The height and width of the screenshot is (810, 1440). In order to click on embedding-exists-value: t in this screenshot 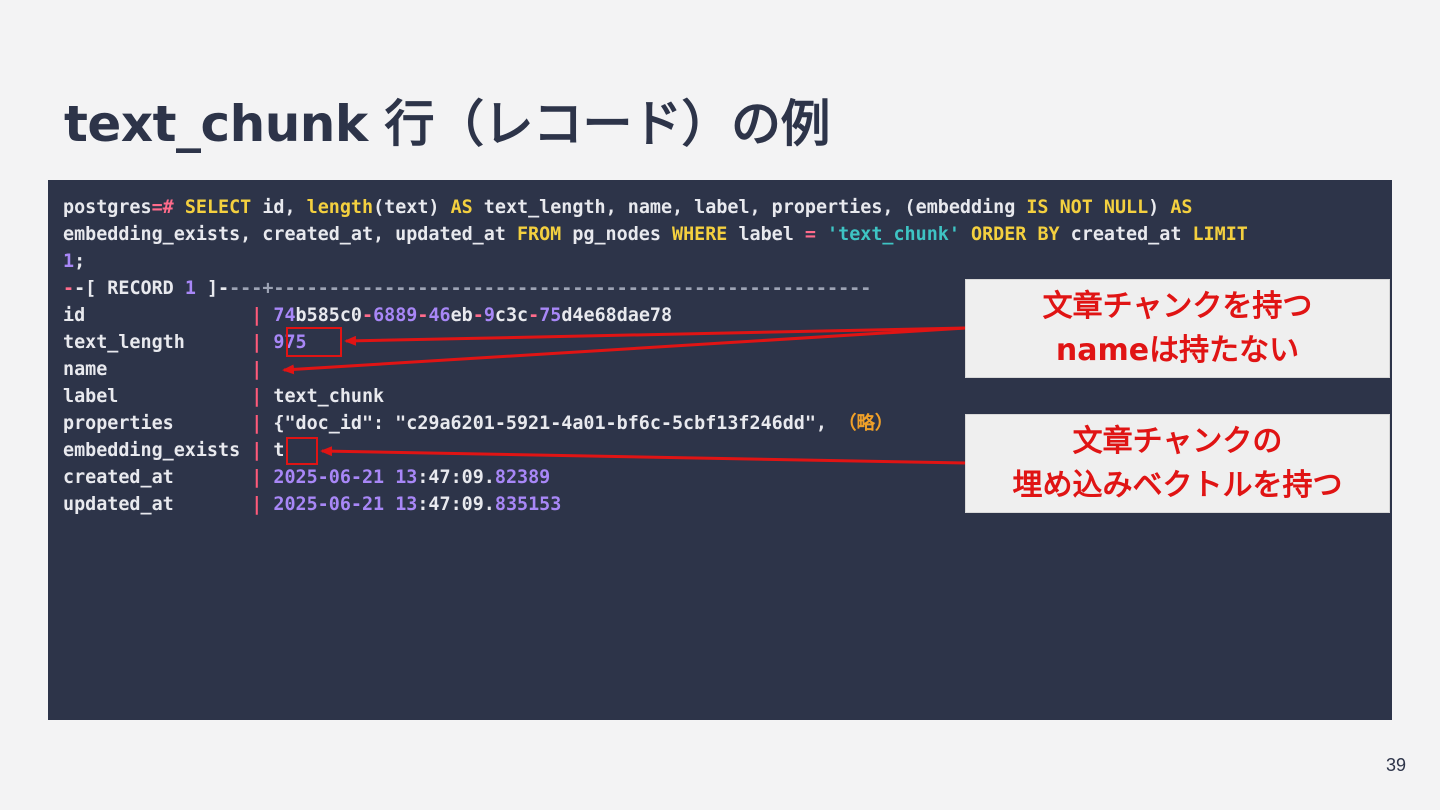, I will do `click(279, 450)`.